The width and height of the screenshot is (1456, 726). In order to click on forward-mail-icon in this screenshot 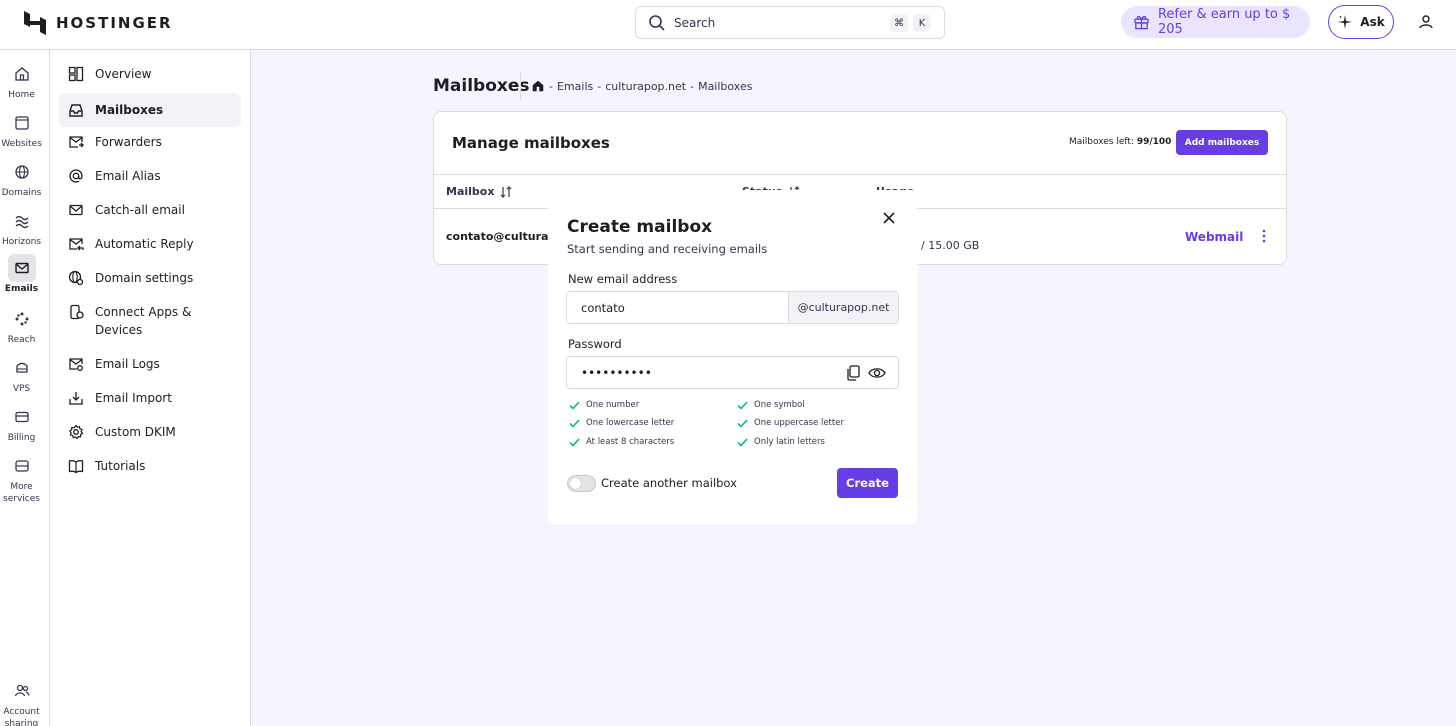, I will do `click(76, 142)`.